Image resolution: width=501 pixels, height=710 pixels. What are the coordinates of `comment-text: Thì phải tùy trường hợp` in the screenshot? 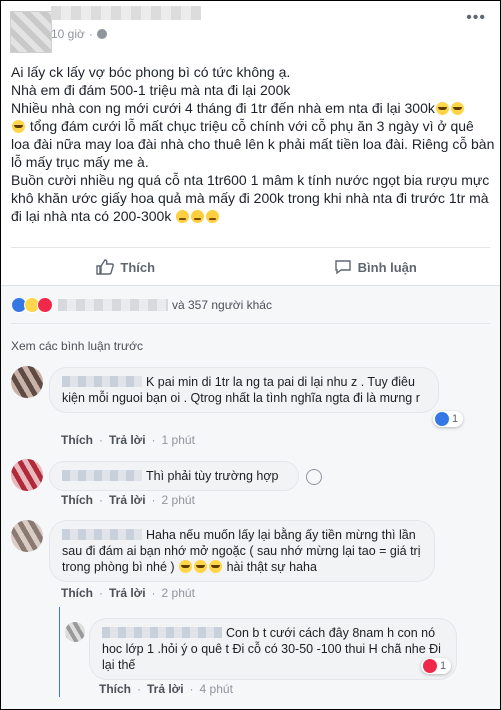 It's located at (212, 476).